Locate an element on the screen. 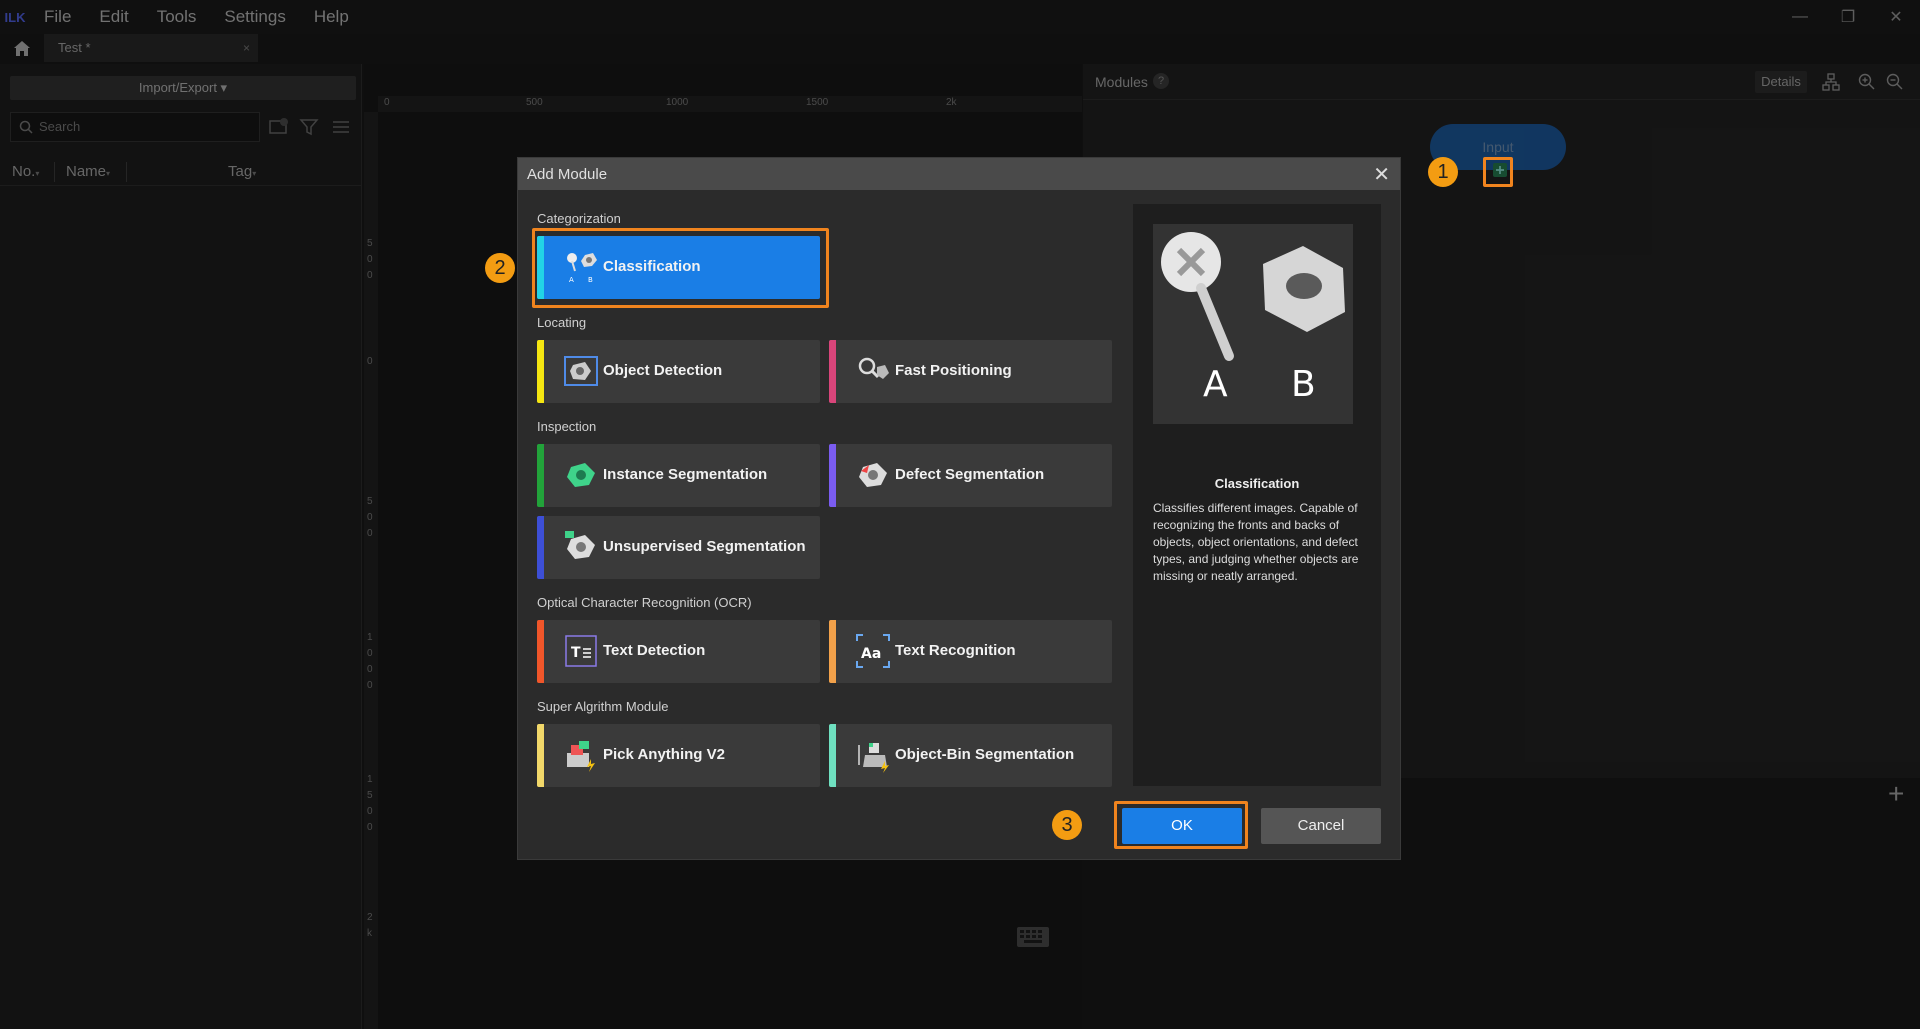 This screenshot has height=1029, width=1920. instance-segmentation-icon is located at coordinates (581, 475).